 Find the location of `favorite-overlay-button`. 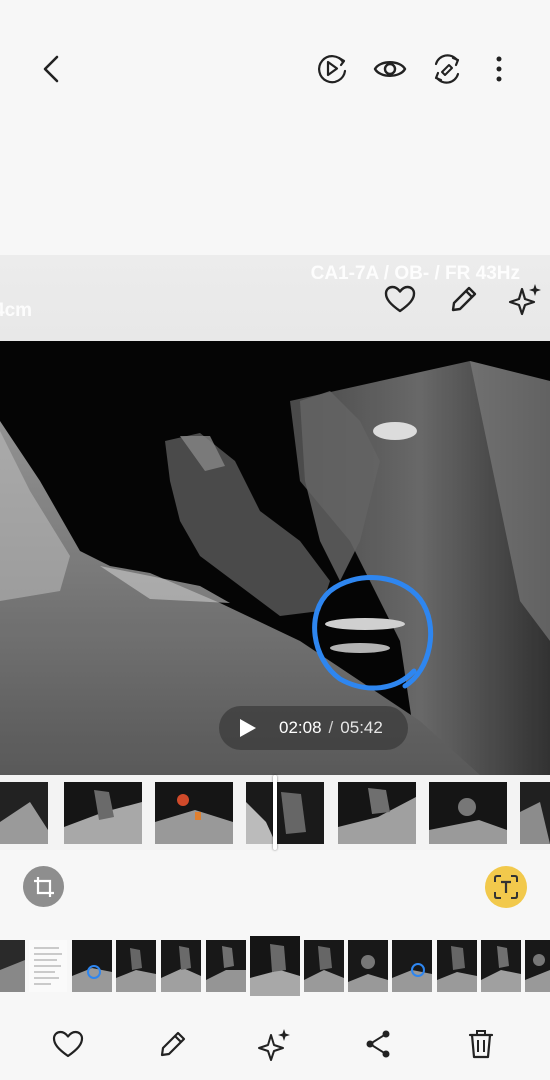

favorite-overlay-button is located at coordinates (400, 299).